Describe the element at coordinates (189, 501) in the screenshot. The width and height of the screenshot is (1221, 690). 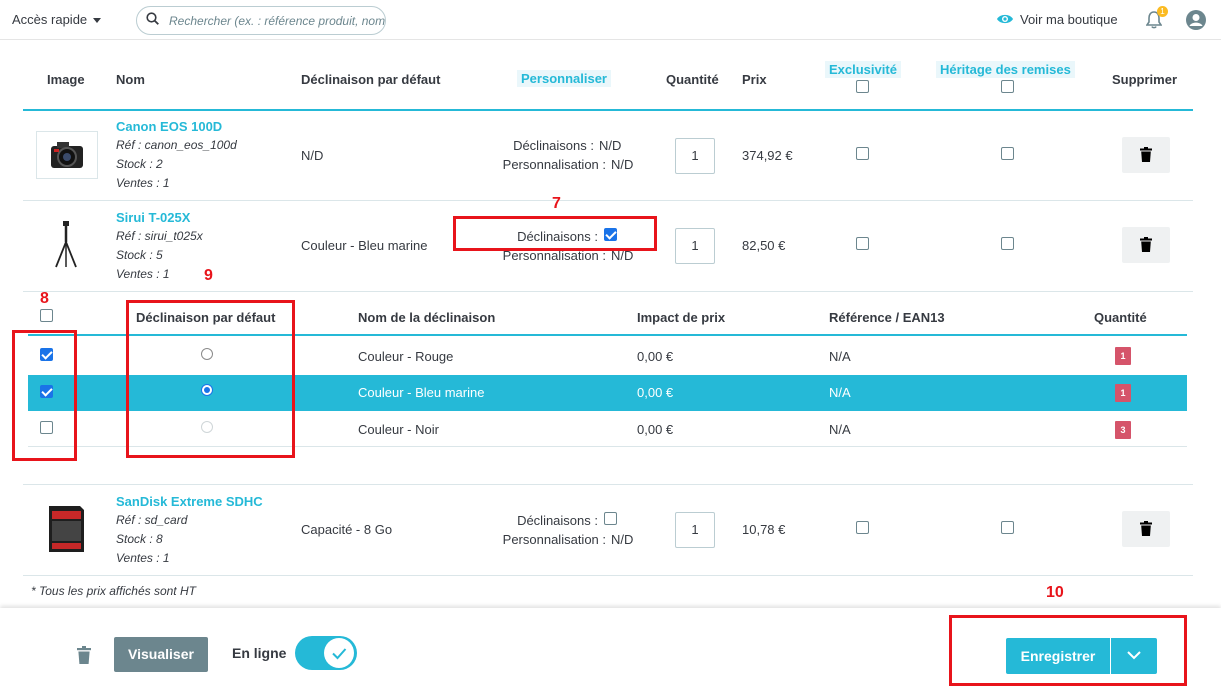
I see `product-name-link: SanDisk Extreme SDHC` at that location.